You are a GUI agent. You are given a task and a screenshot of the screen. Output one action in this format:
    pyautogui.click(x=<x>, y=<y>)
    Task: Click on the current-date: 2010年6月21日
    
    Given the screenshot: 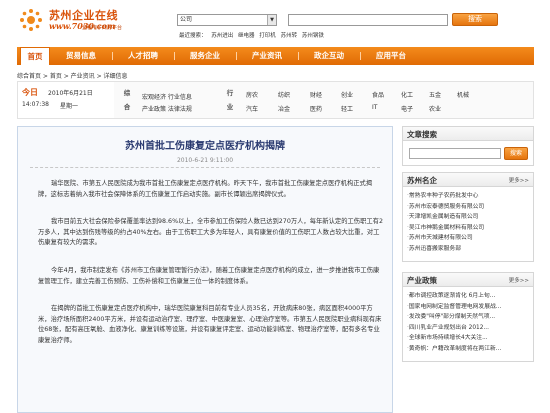 What is the action you would take?
    pyautogui.click(x=70, y=93)
    